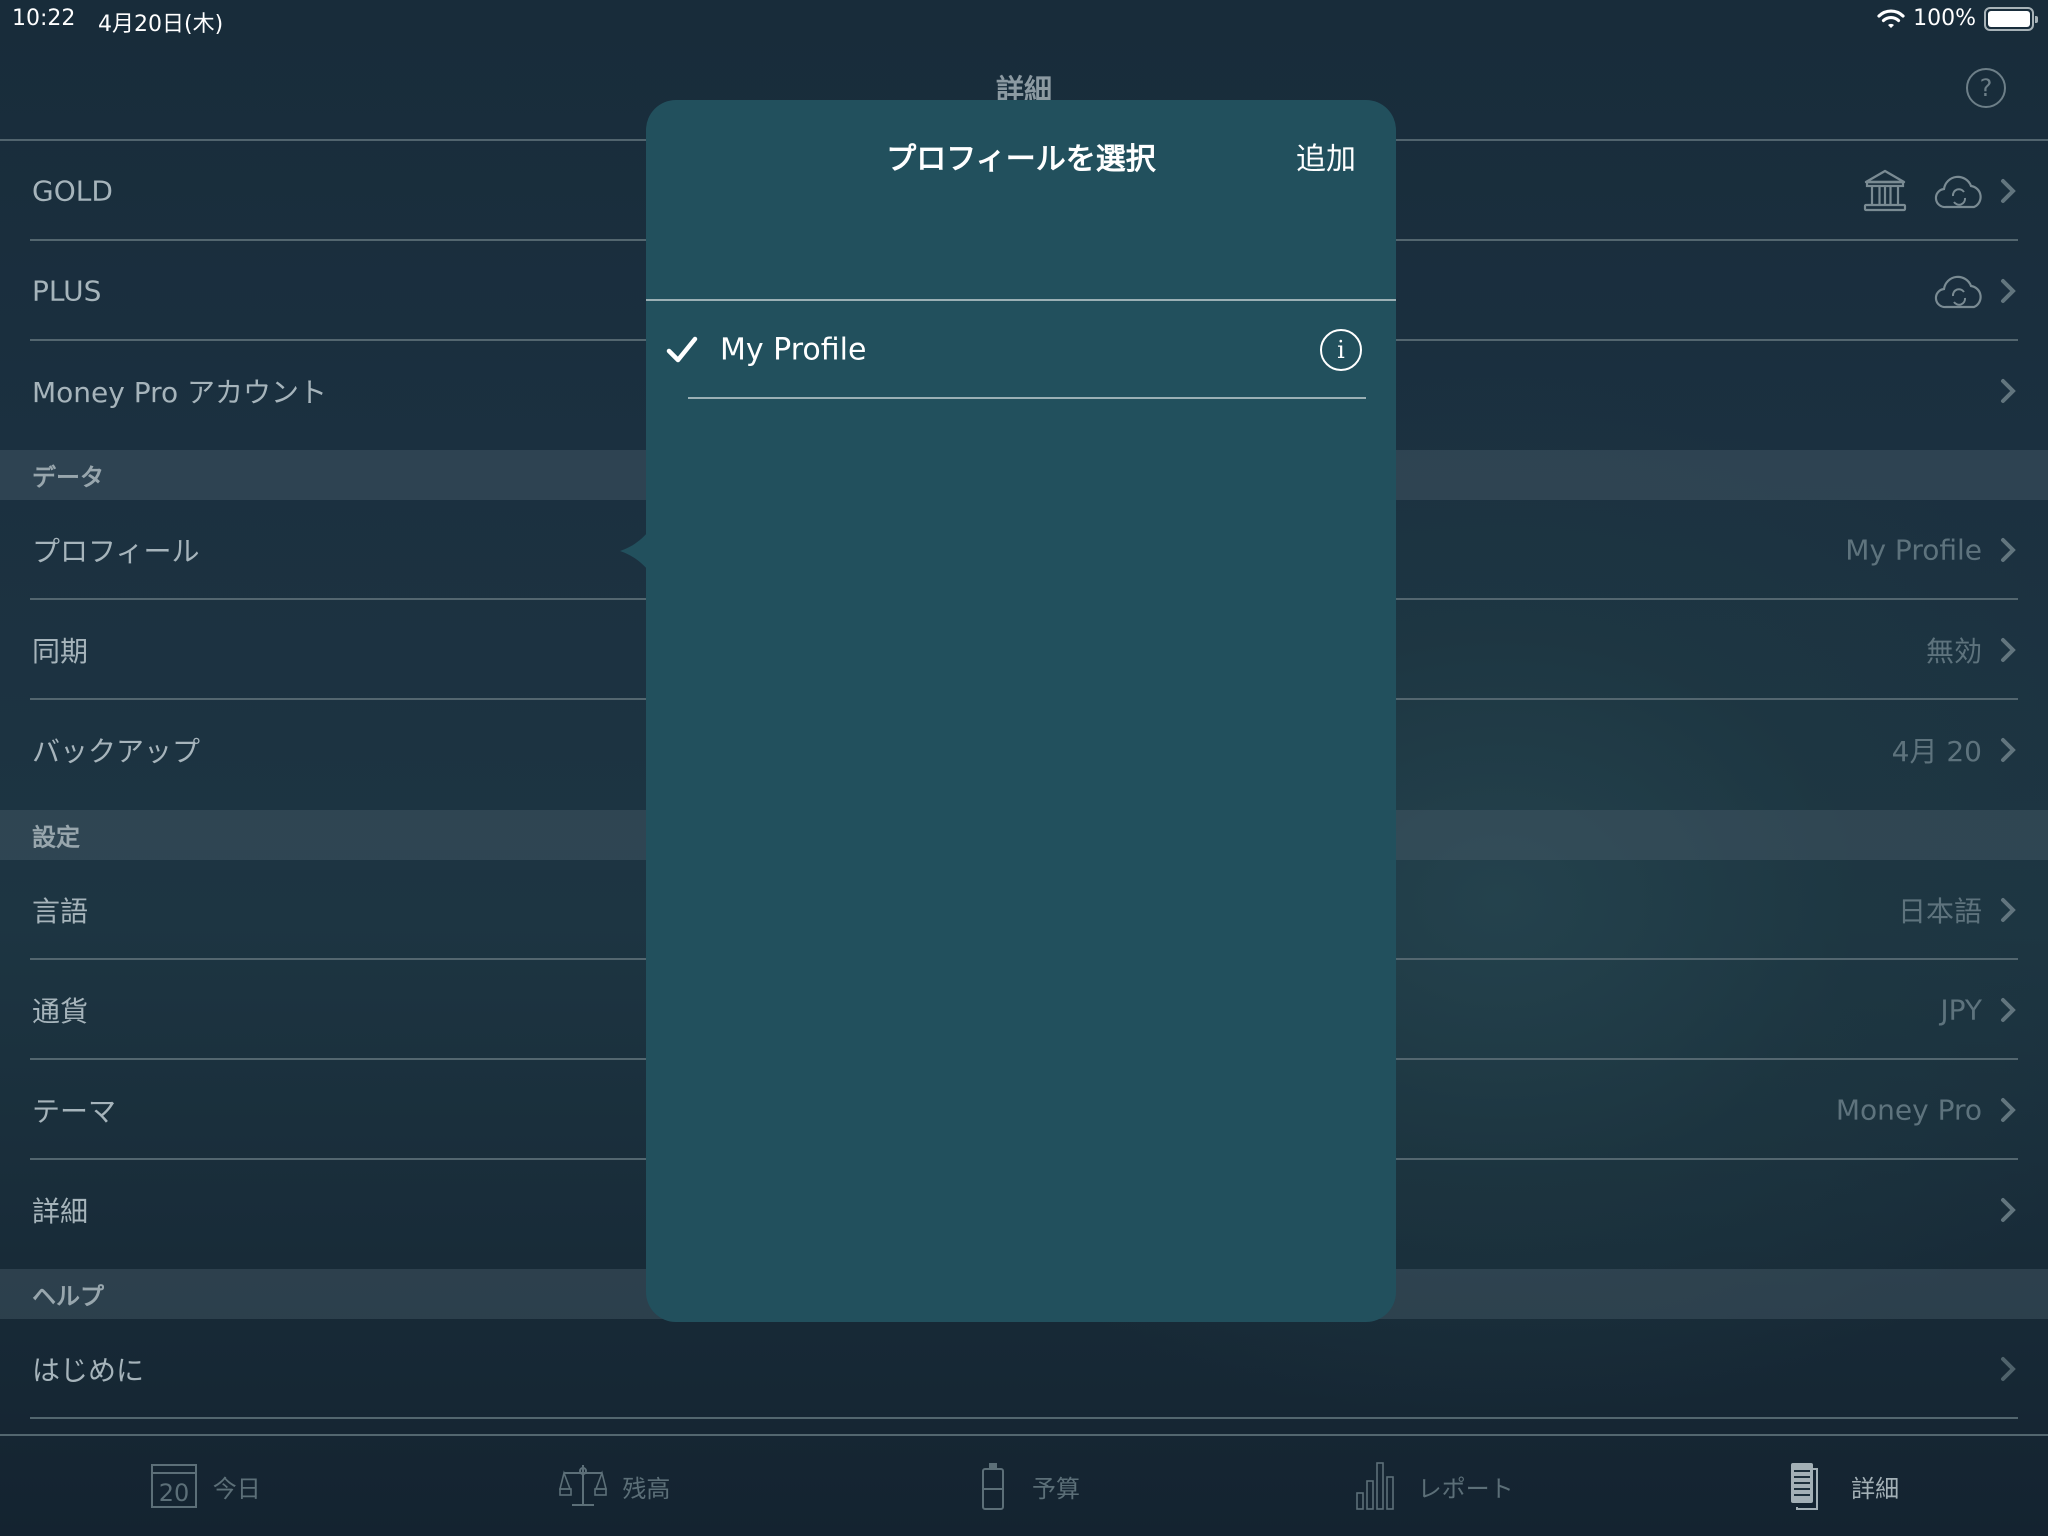 The image size is (2048, 1536). Describe the element at coordinates (68, 477) in the screenshot. I see `section-label: データ` at that location.